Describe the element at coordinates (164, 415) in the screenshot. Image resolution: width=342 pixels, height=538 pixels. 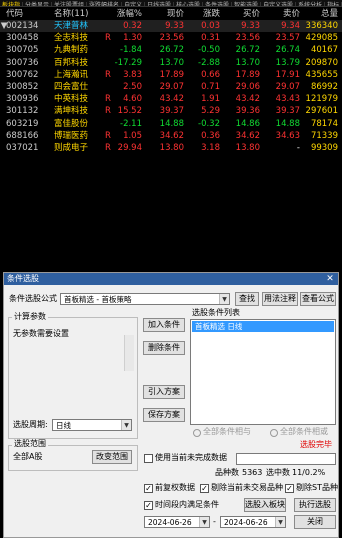
I see `save-plan-button: 保存方案` at that location.